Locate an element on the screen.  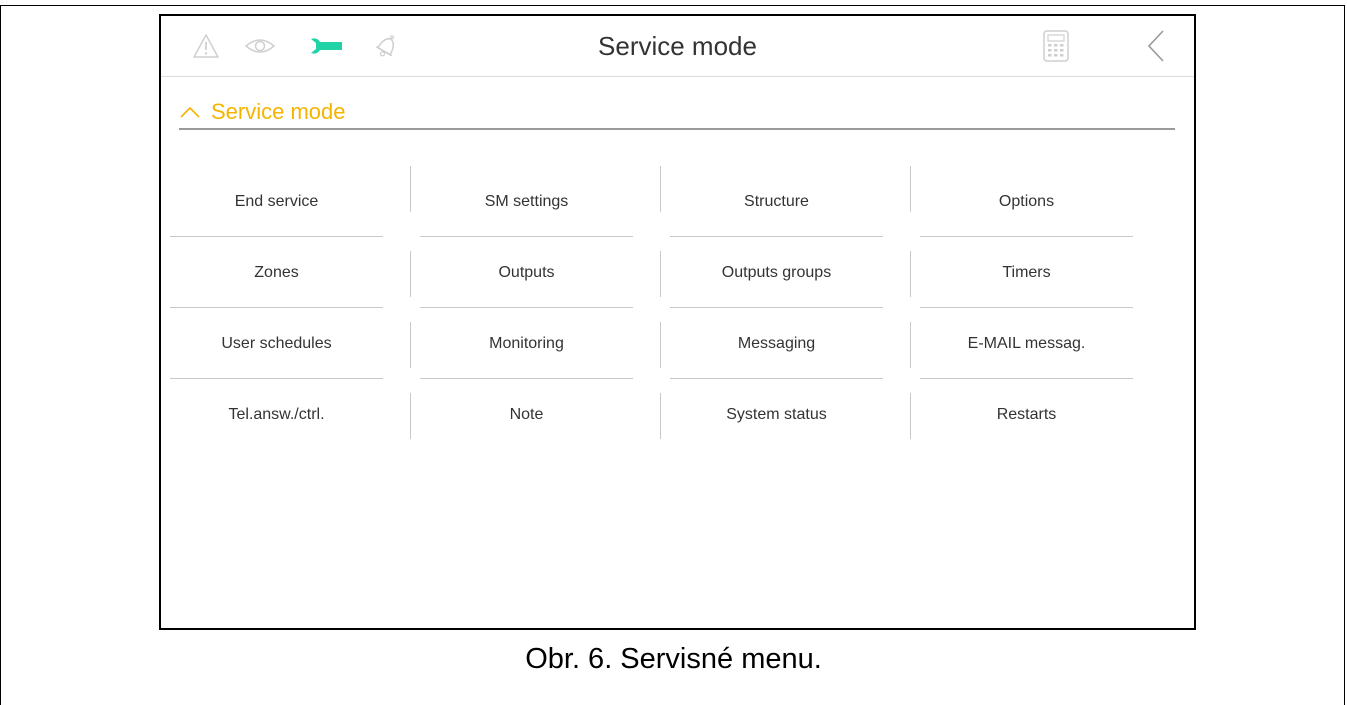
menu-item-structure: Structure is located at coordinates (776, 201).